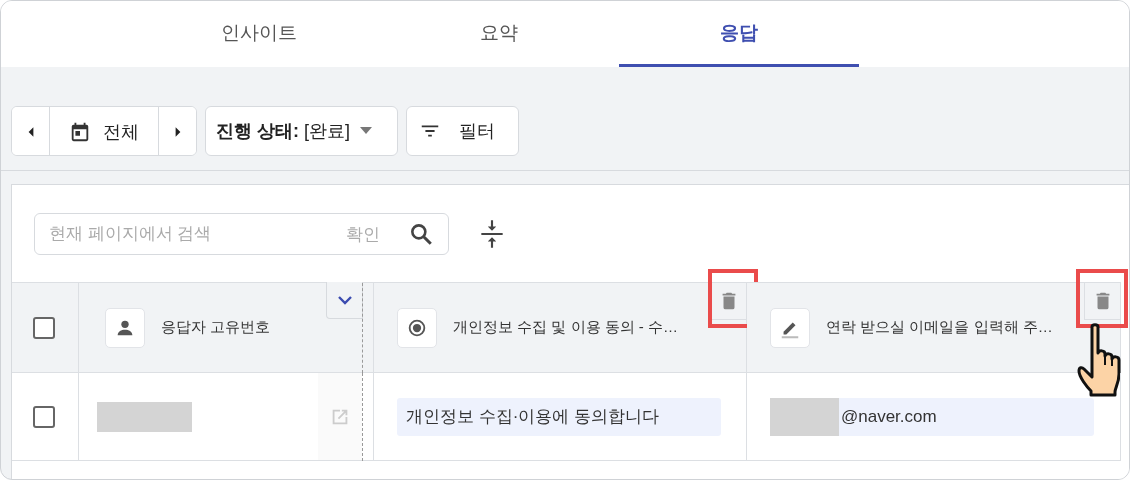 The height and width of the screenshot is (480, 1130). What do you see at coordinates (104, 131) in the screenshot?
I see `date-range-button: 전체` at bounding box center [104, 131].